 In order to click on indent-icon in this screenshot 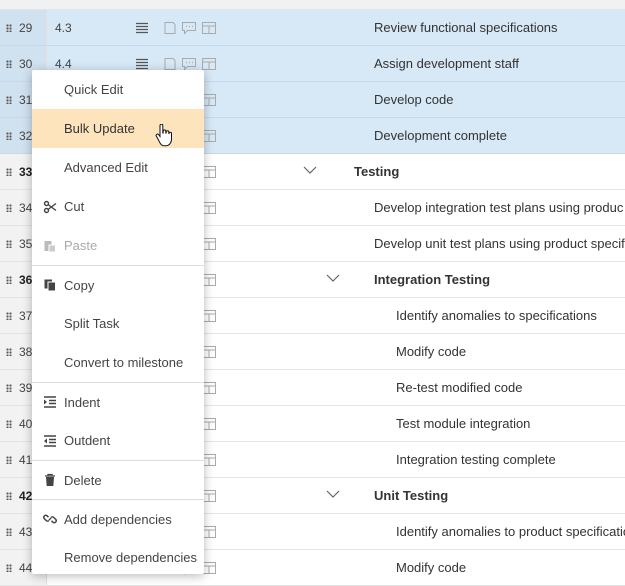, I will do `click(50, 402)`.